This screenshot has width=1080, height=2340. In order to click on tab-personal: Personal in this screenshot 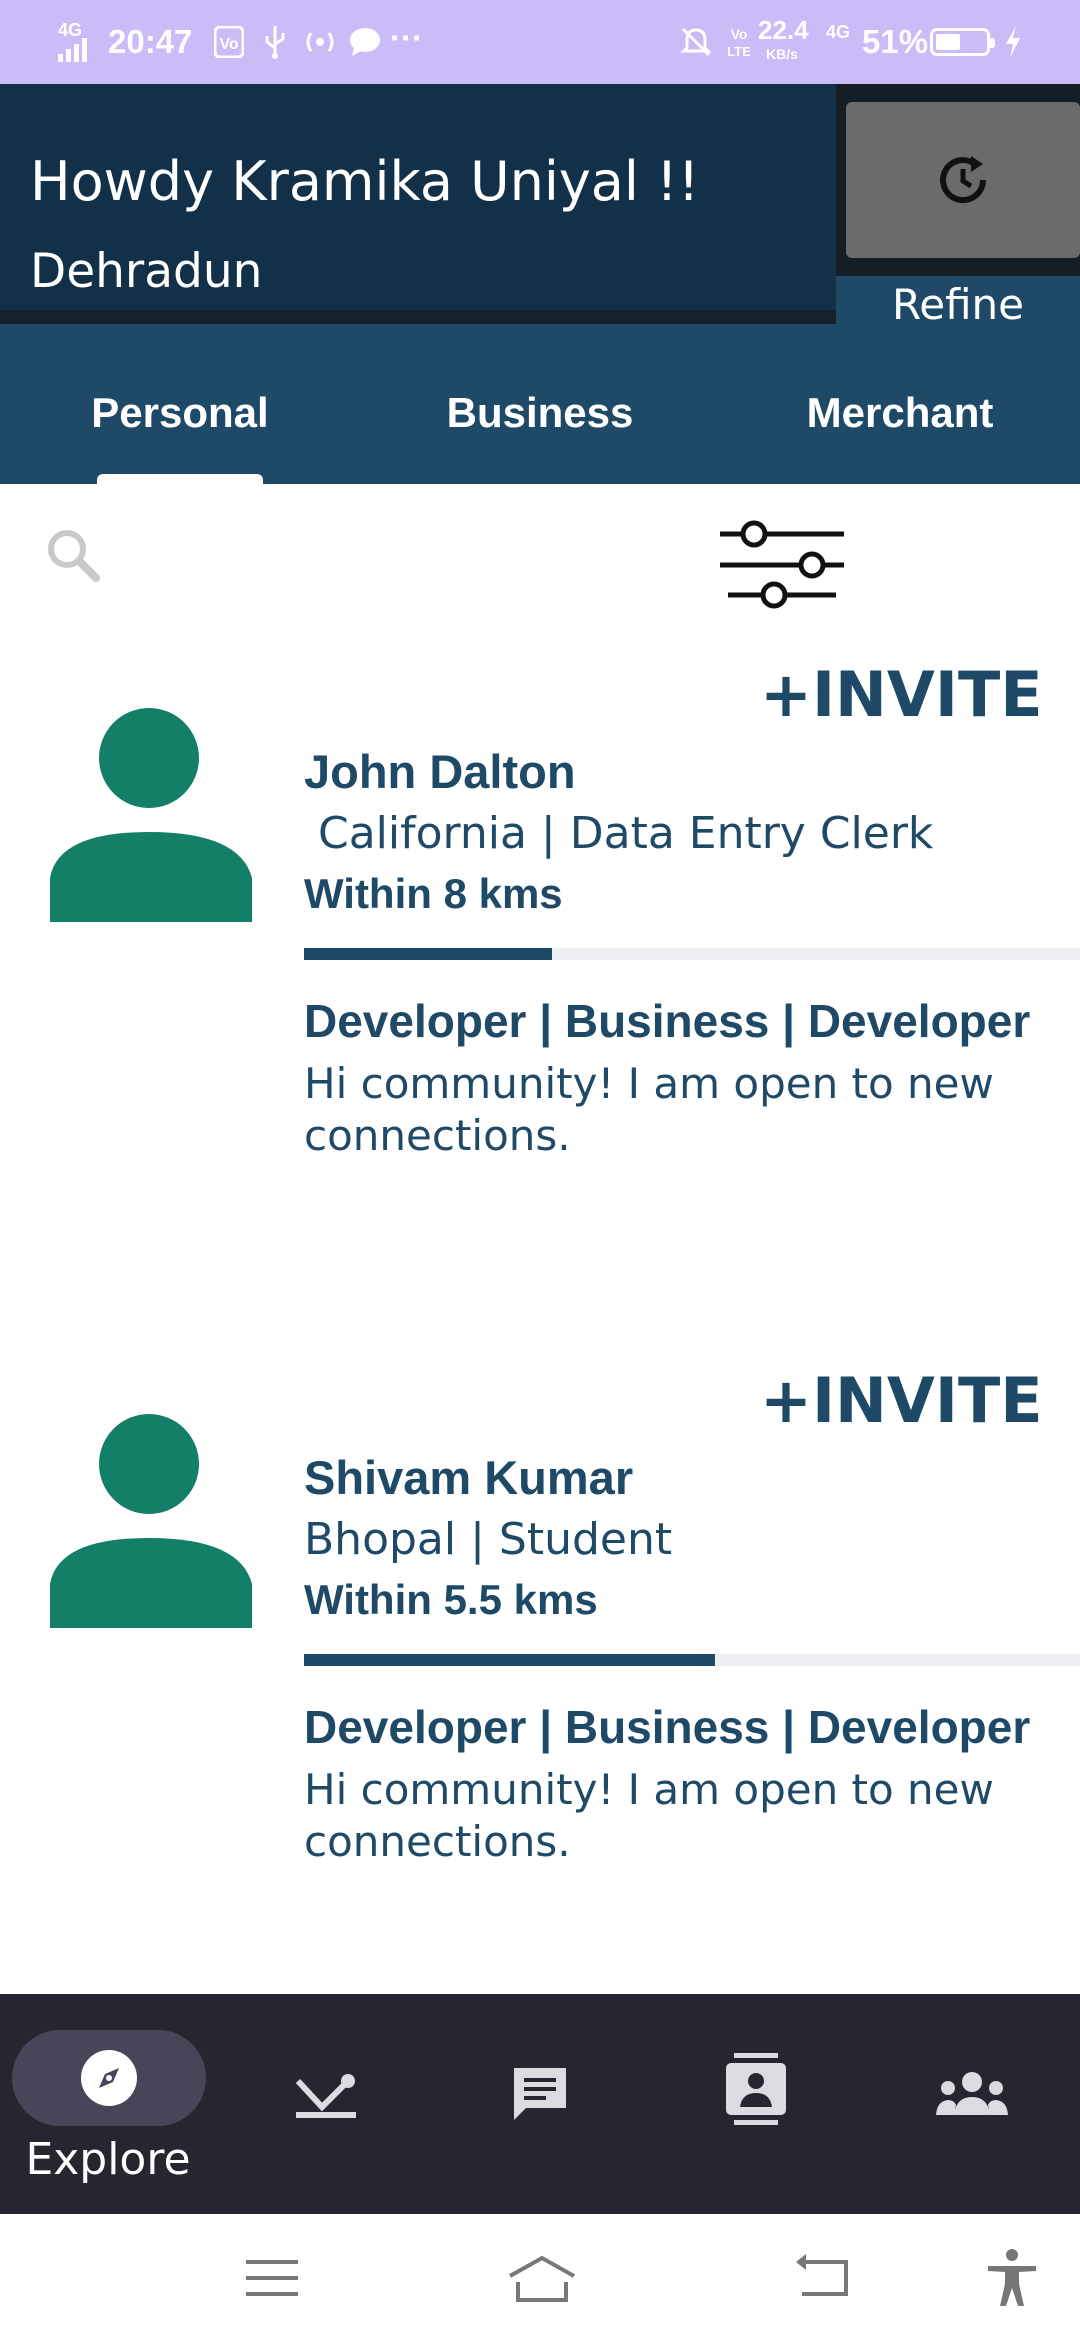, I will do `click(180, 413)`.